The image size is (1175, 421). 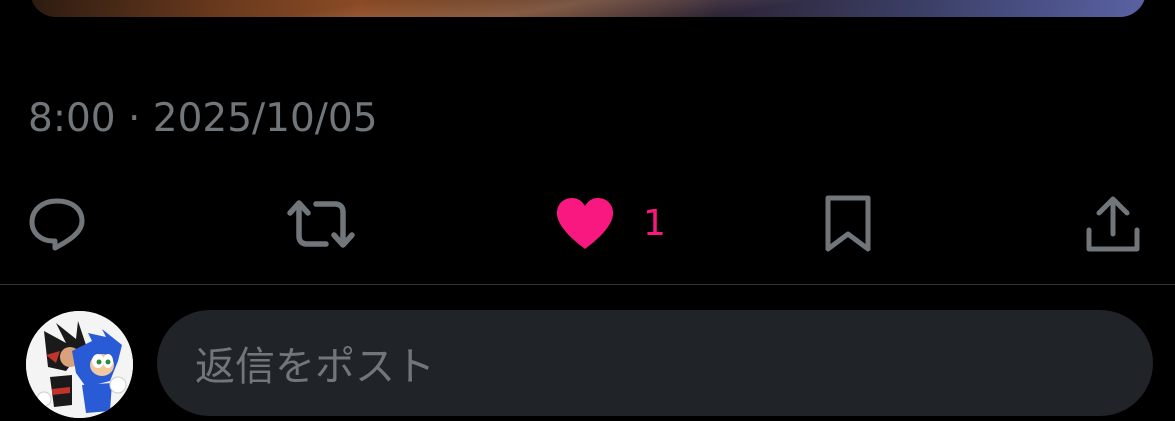 I want to click on avatar, so click(x=79, y=364).